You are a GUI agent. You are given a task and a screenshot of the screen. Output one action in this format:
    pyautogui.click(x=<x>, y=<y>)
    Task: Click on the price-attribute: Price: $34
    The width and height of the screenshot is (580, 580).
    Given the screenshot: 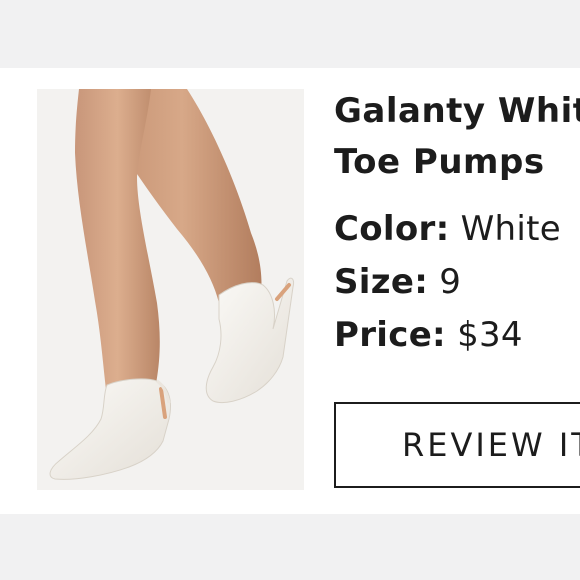 What is the action you would take?
    pyautogui.click(x=457, y=335)
    